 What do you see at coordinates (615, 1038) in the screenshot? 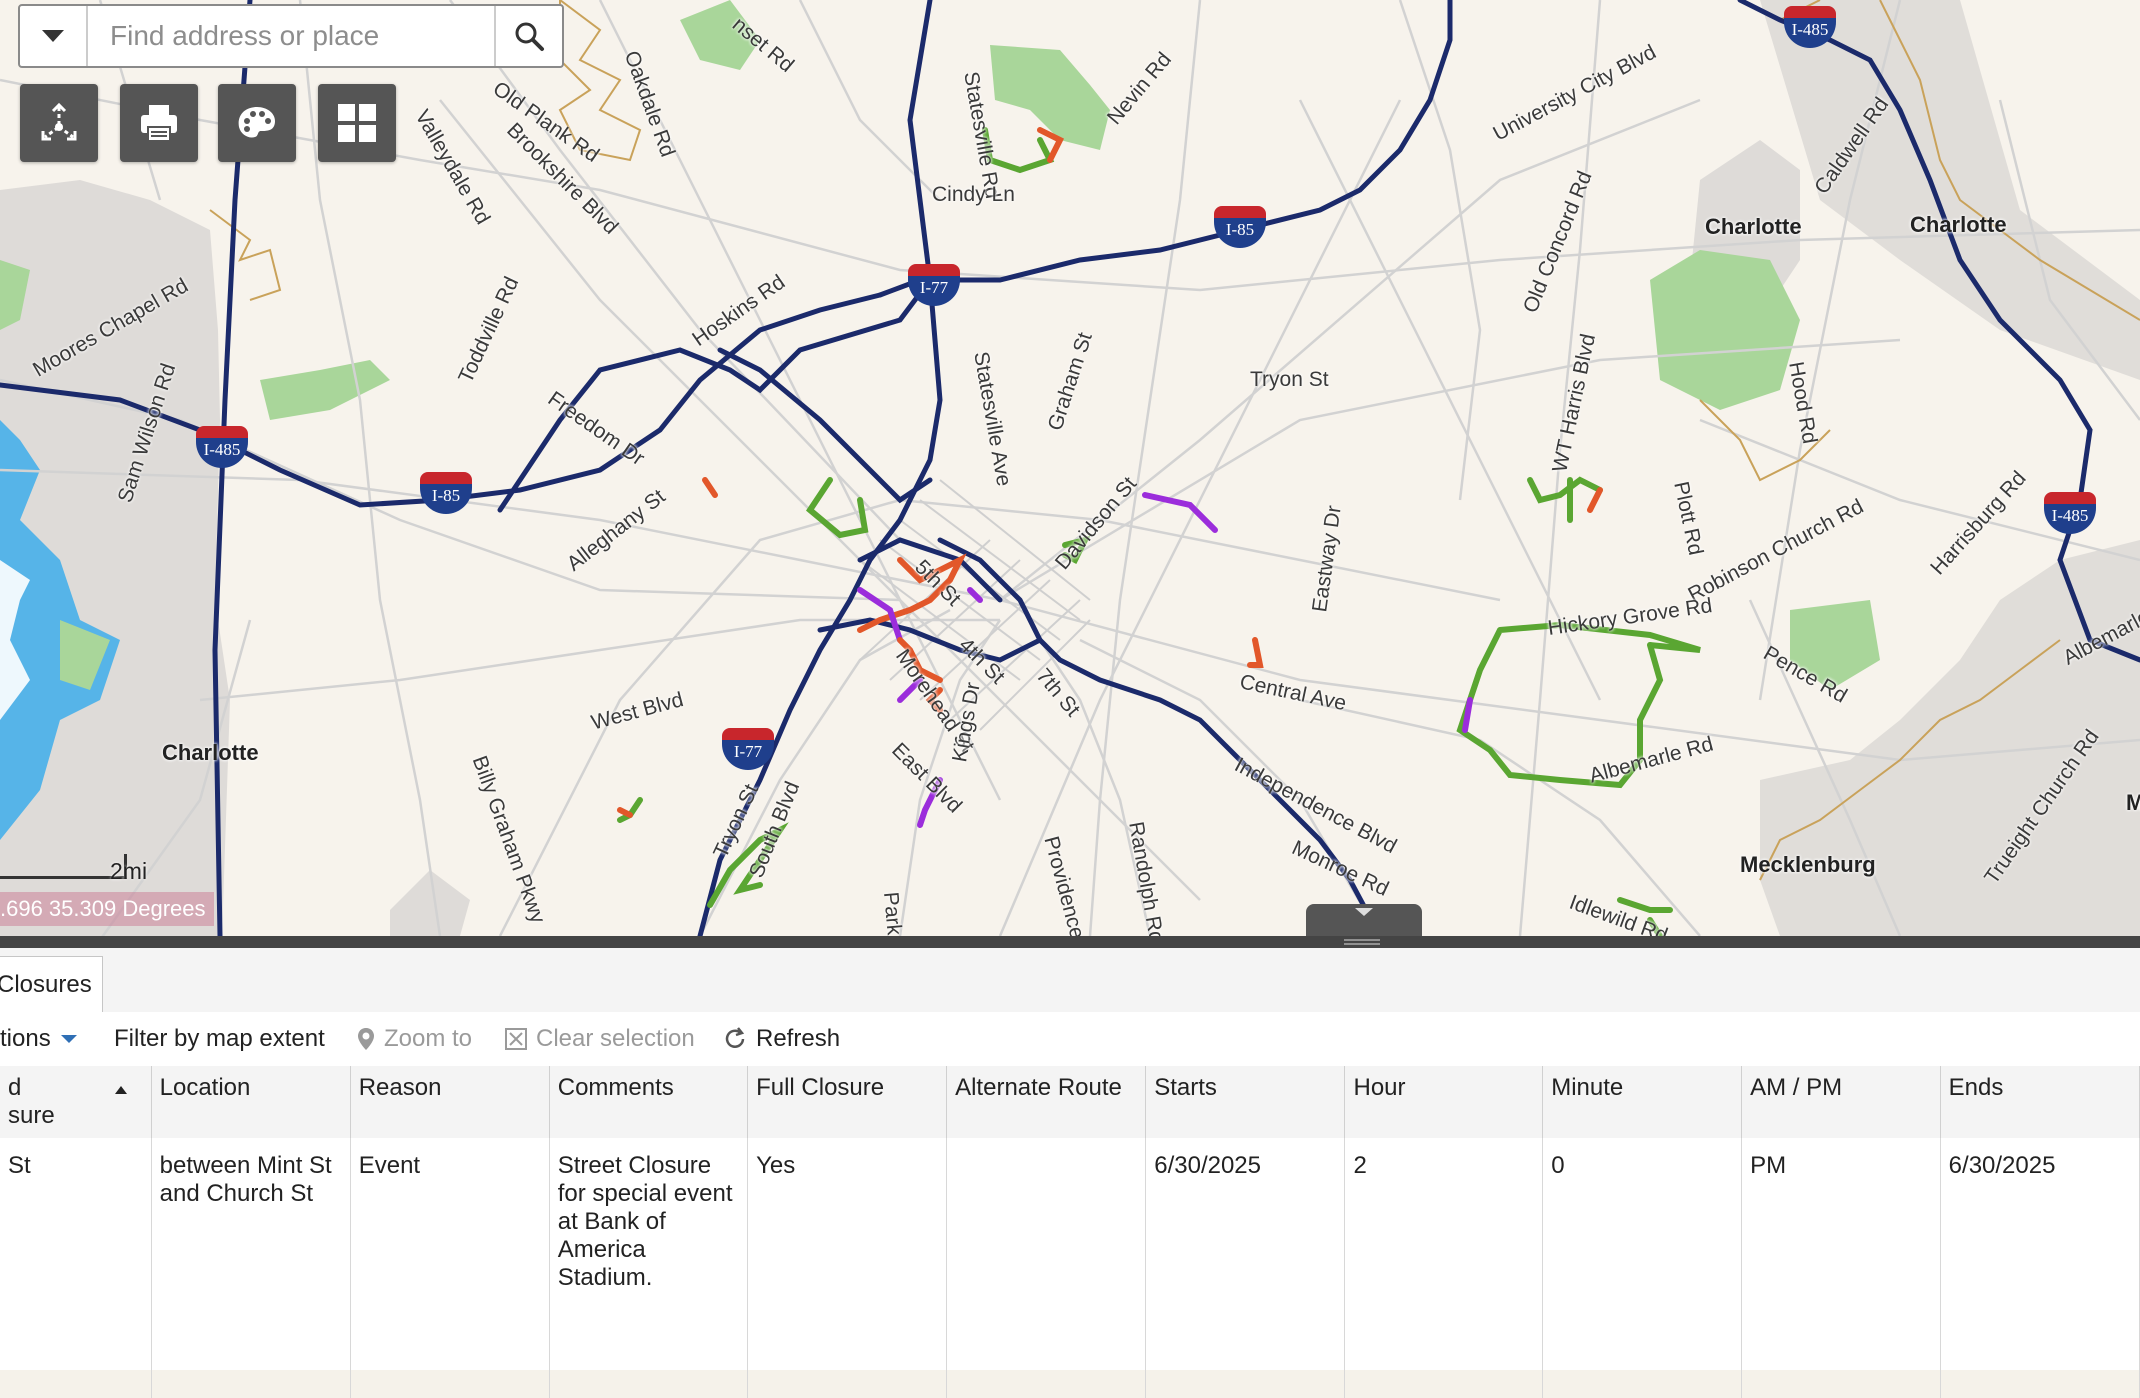
I see `clear-label: Clear selection` at bounding box center [615, 1038].